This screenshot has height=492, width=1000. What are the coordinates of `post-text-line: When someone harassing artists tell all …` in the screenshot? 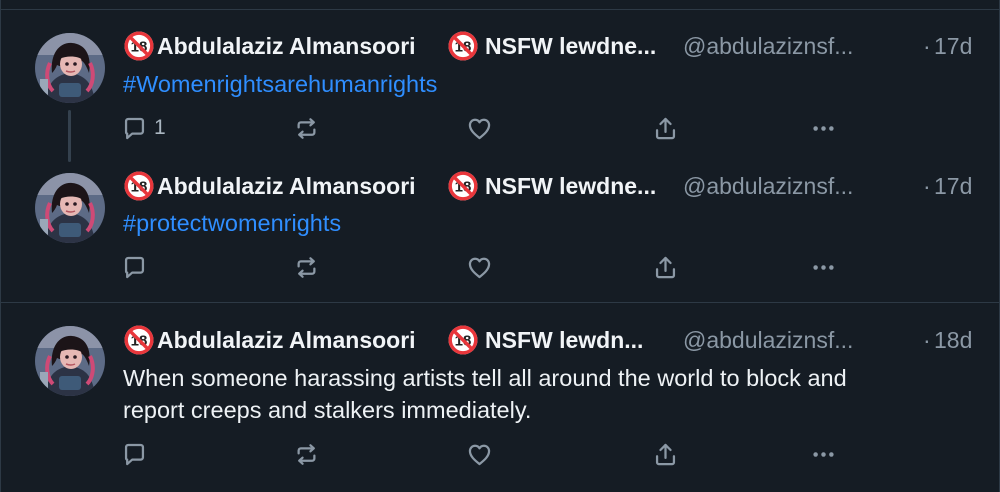 It's located at (485, 378).